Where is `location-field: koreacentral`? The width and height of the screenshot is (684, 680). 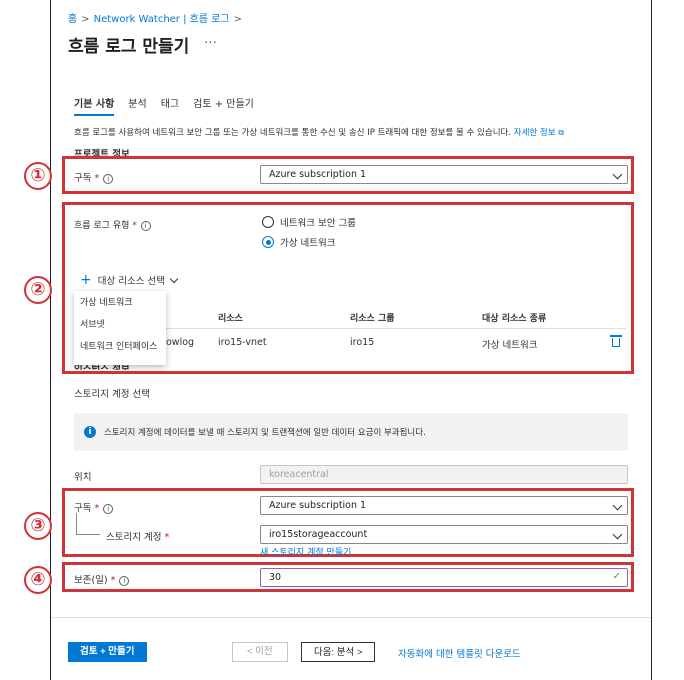
location-field: koreacentral is located at coordinates (444, 474).